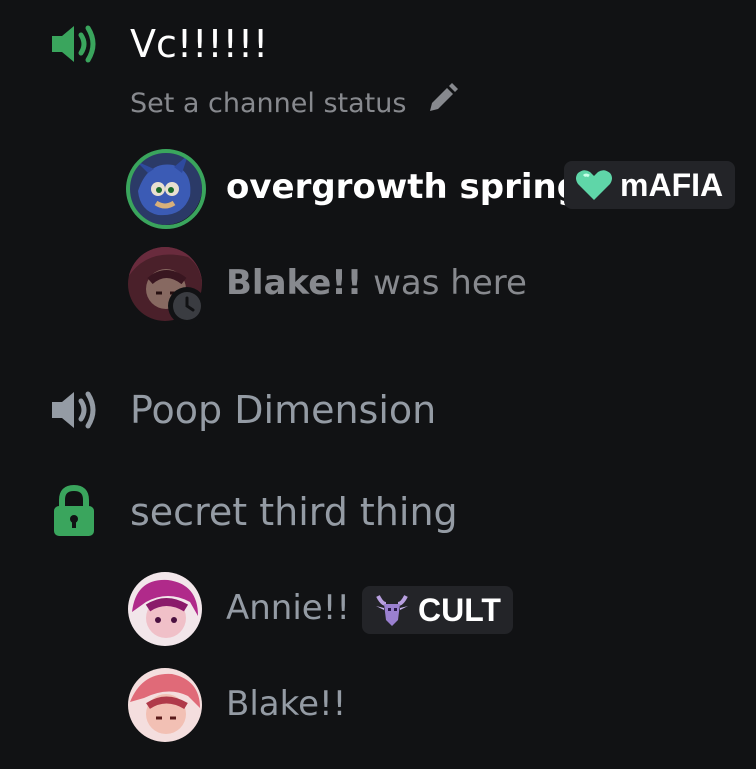  I want to click on clock-icon, so click(187, 306).